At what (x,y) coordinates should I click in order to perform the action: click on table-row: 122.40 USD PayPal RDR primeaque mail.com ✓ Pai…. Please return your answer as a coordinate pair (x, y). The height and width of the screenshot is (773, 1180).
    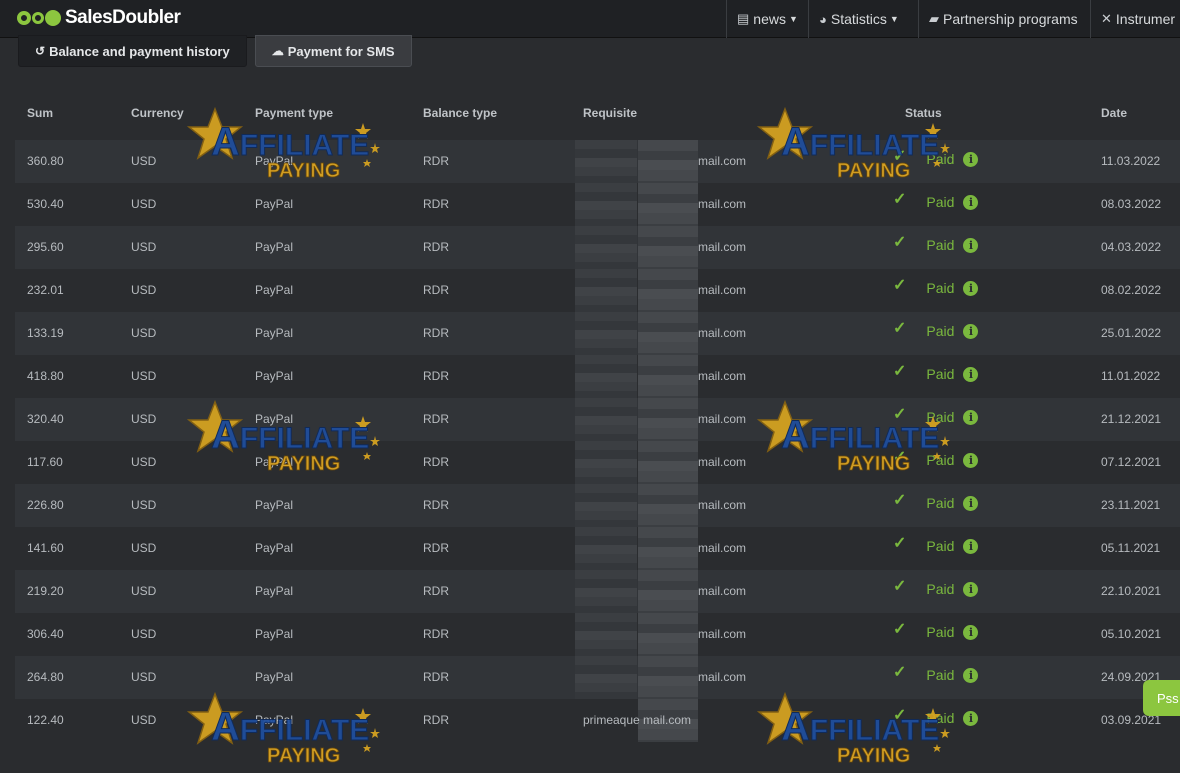
    Looking at the image, I should click on (597, 720).